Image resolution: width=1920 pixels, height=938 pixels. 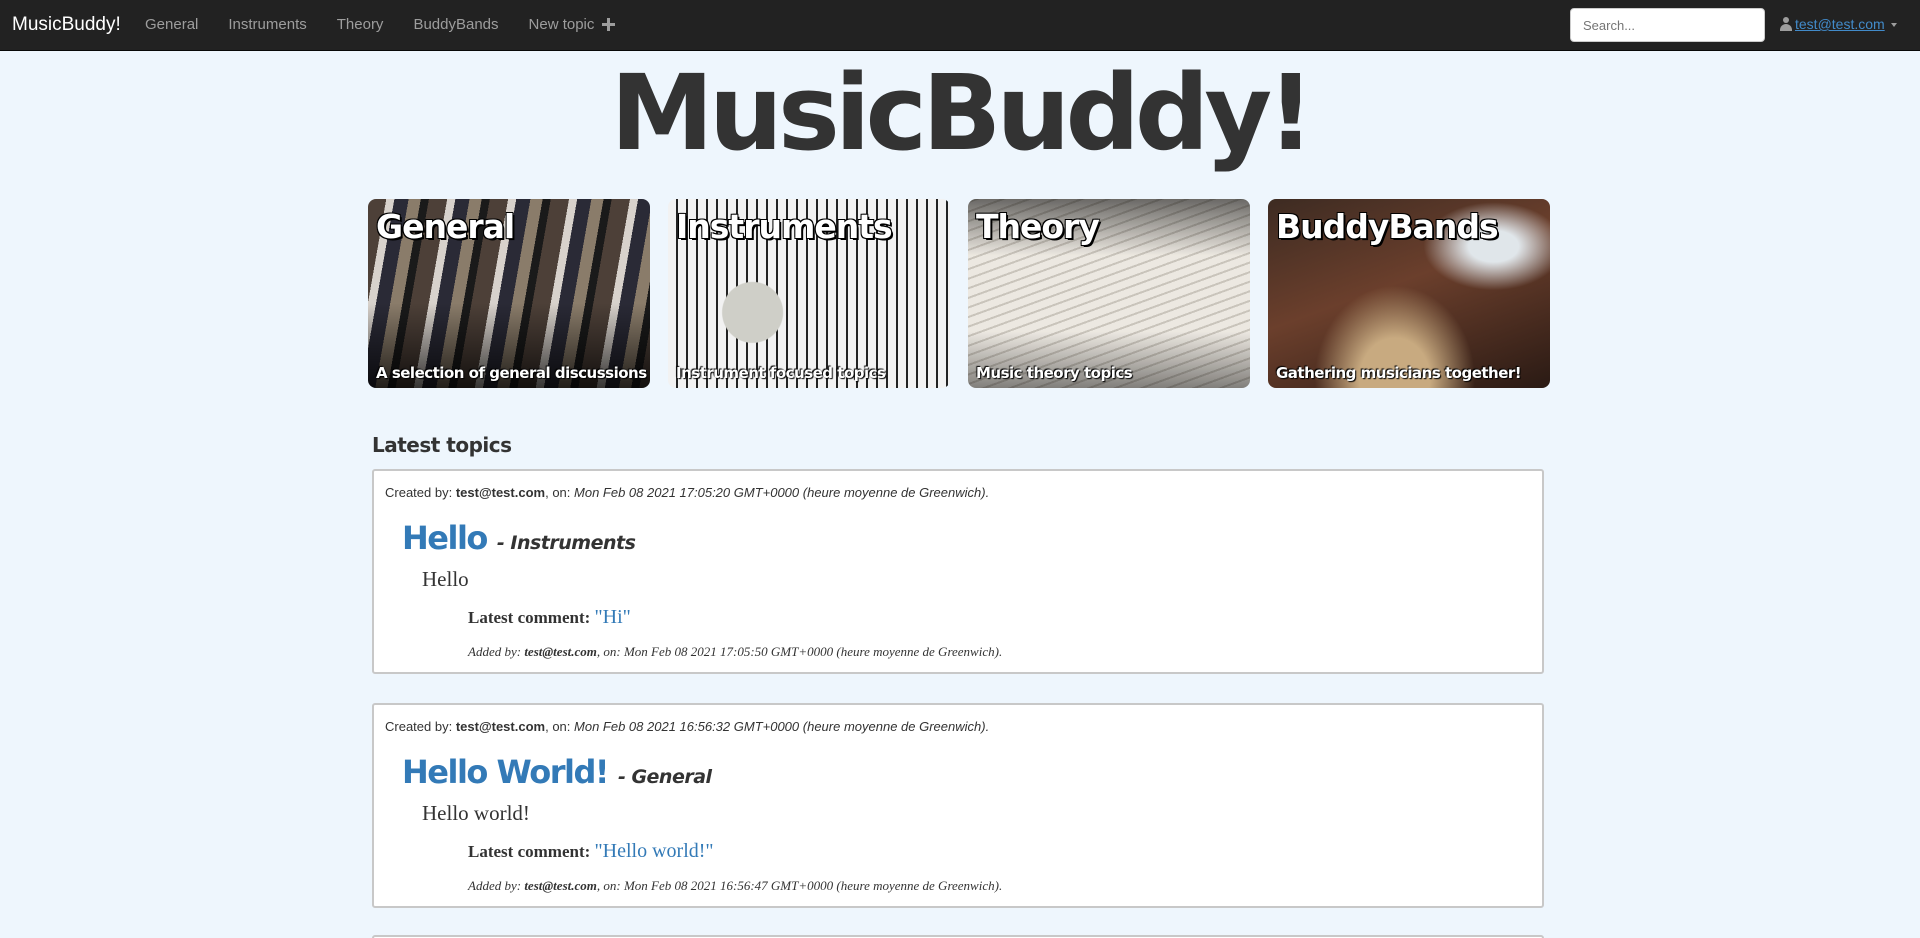 I want to click on user-menu: test@test.com, so click(x=1838, y=24).